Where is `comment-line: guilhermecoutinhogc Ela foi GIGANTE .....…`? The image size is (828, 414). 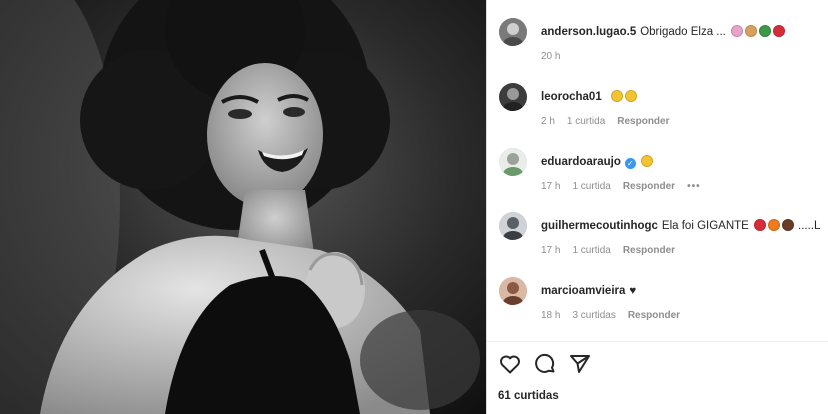 comment-line: guilhermecoutinhogc Ela foi GIGANTE .....… is located at coordinates (680, 226).